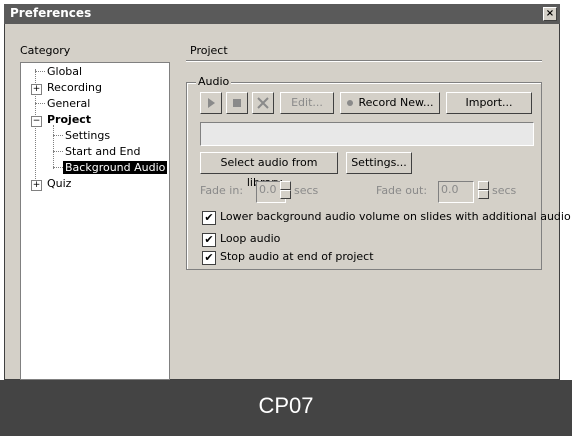  What do you see at coordinates (297, 256) in the screenshot?
I see `stop-audio-label: Stop audio at end of project` at bounding box center [297, 256].